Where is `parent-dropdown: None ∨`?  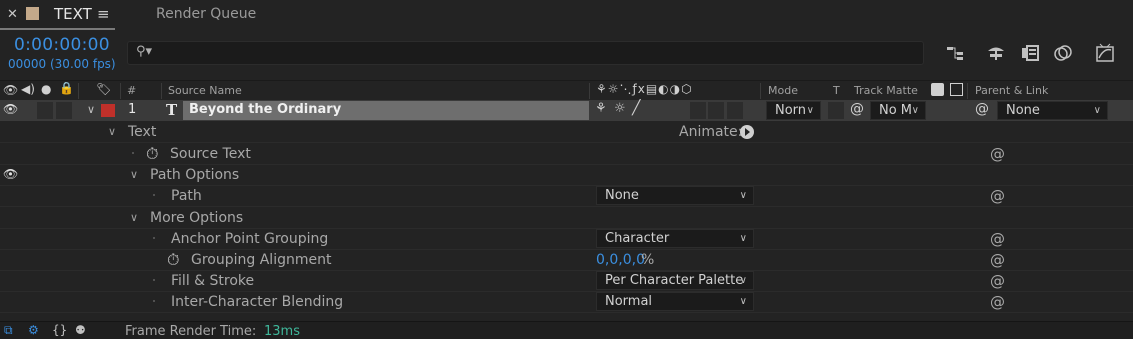
parent-dropdown: None ∨ is located at coordinates (1052, 110).